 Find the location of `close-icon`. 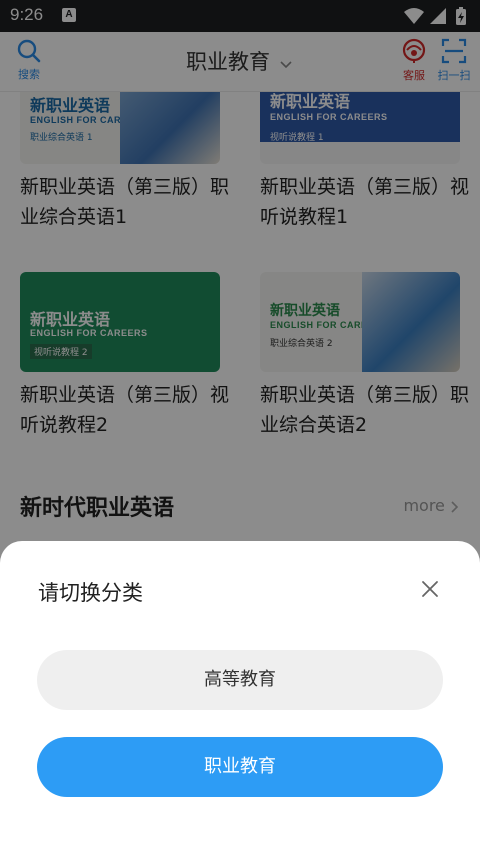

close-icon is located at coordinates (430, 589).